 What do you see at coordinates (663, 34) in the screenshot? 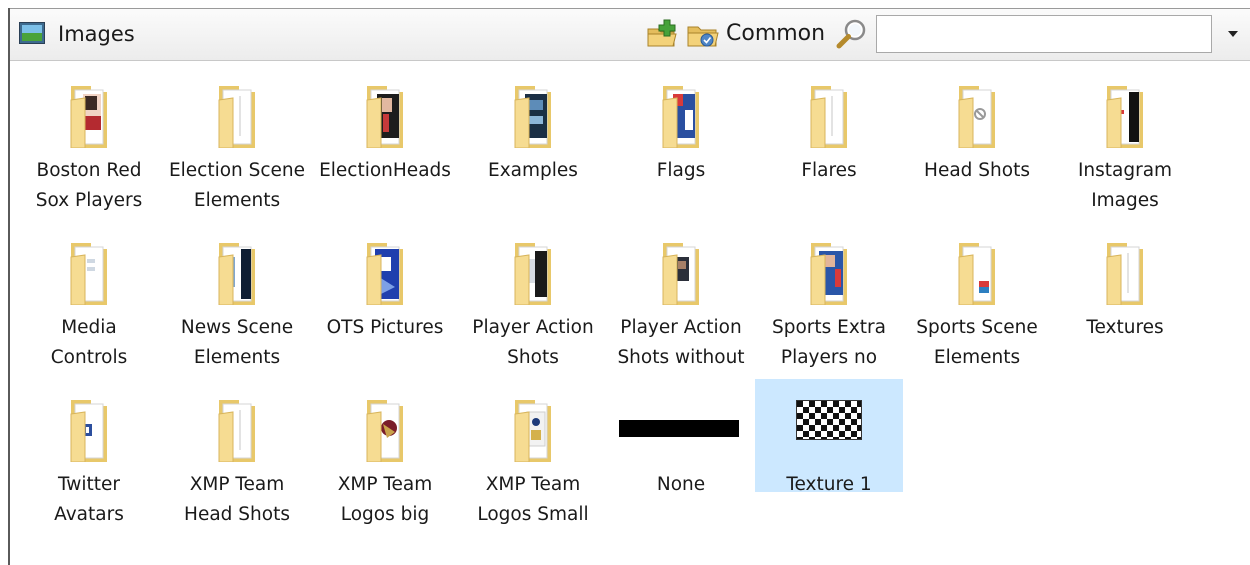
I see `add-folder-icon` at bounding box center [663, 34].